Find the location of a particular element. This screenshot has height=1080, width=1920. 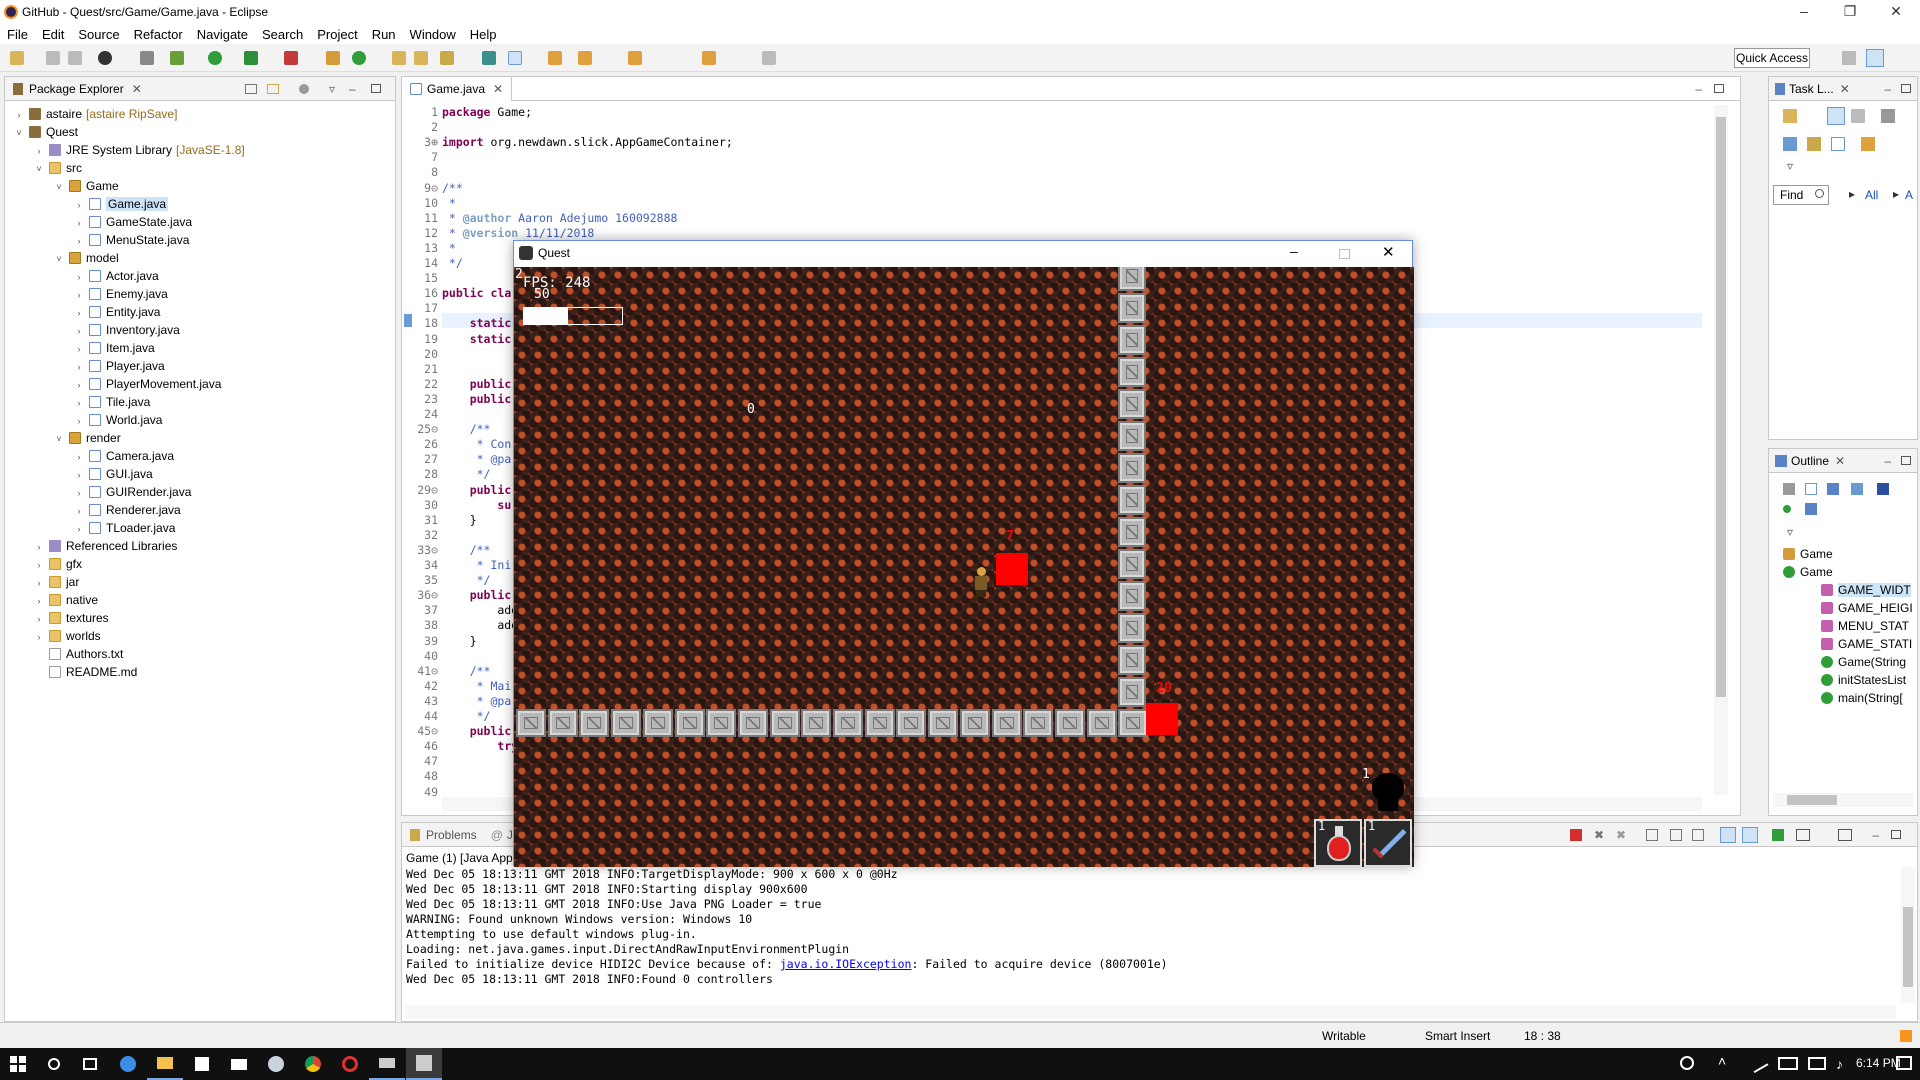

file-explorer-button is located at coordinates (165, 1064).